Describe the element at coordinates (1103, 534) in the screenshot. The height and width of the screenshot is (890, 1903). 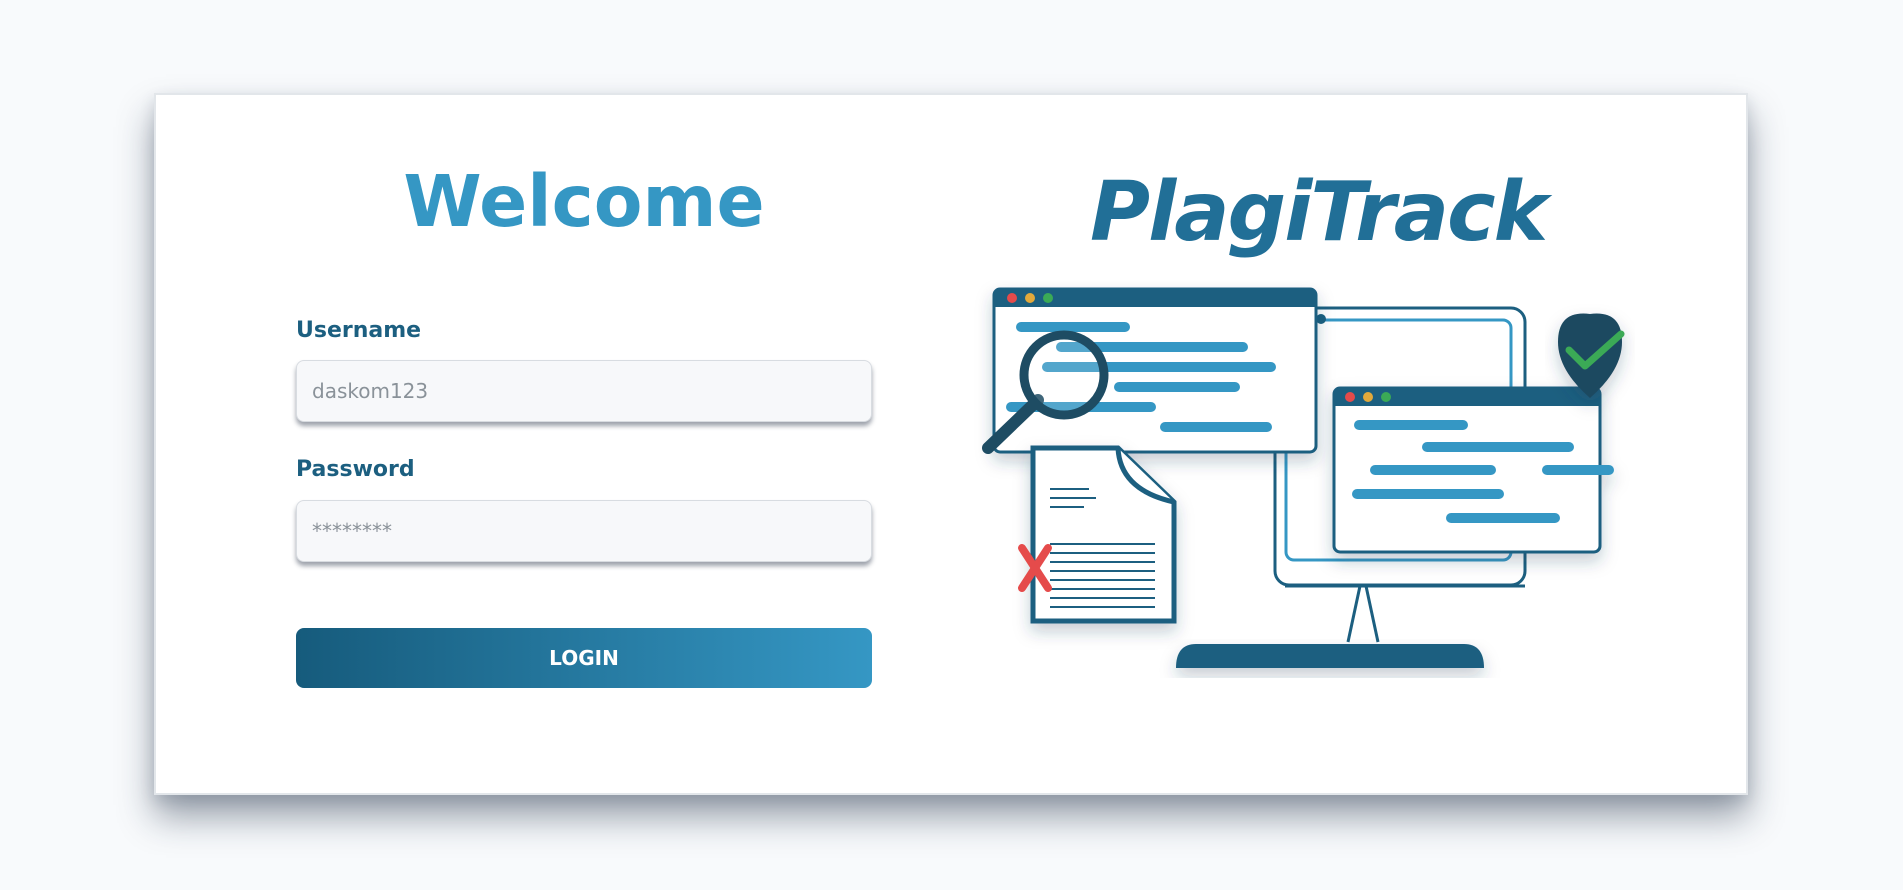
I see `document-icon` at that location.